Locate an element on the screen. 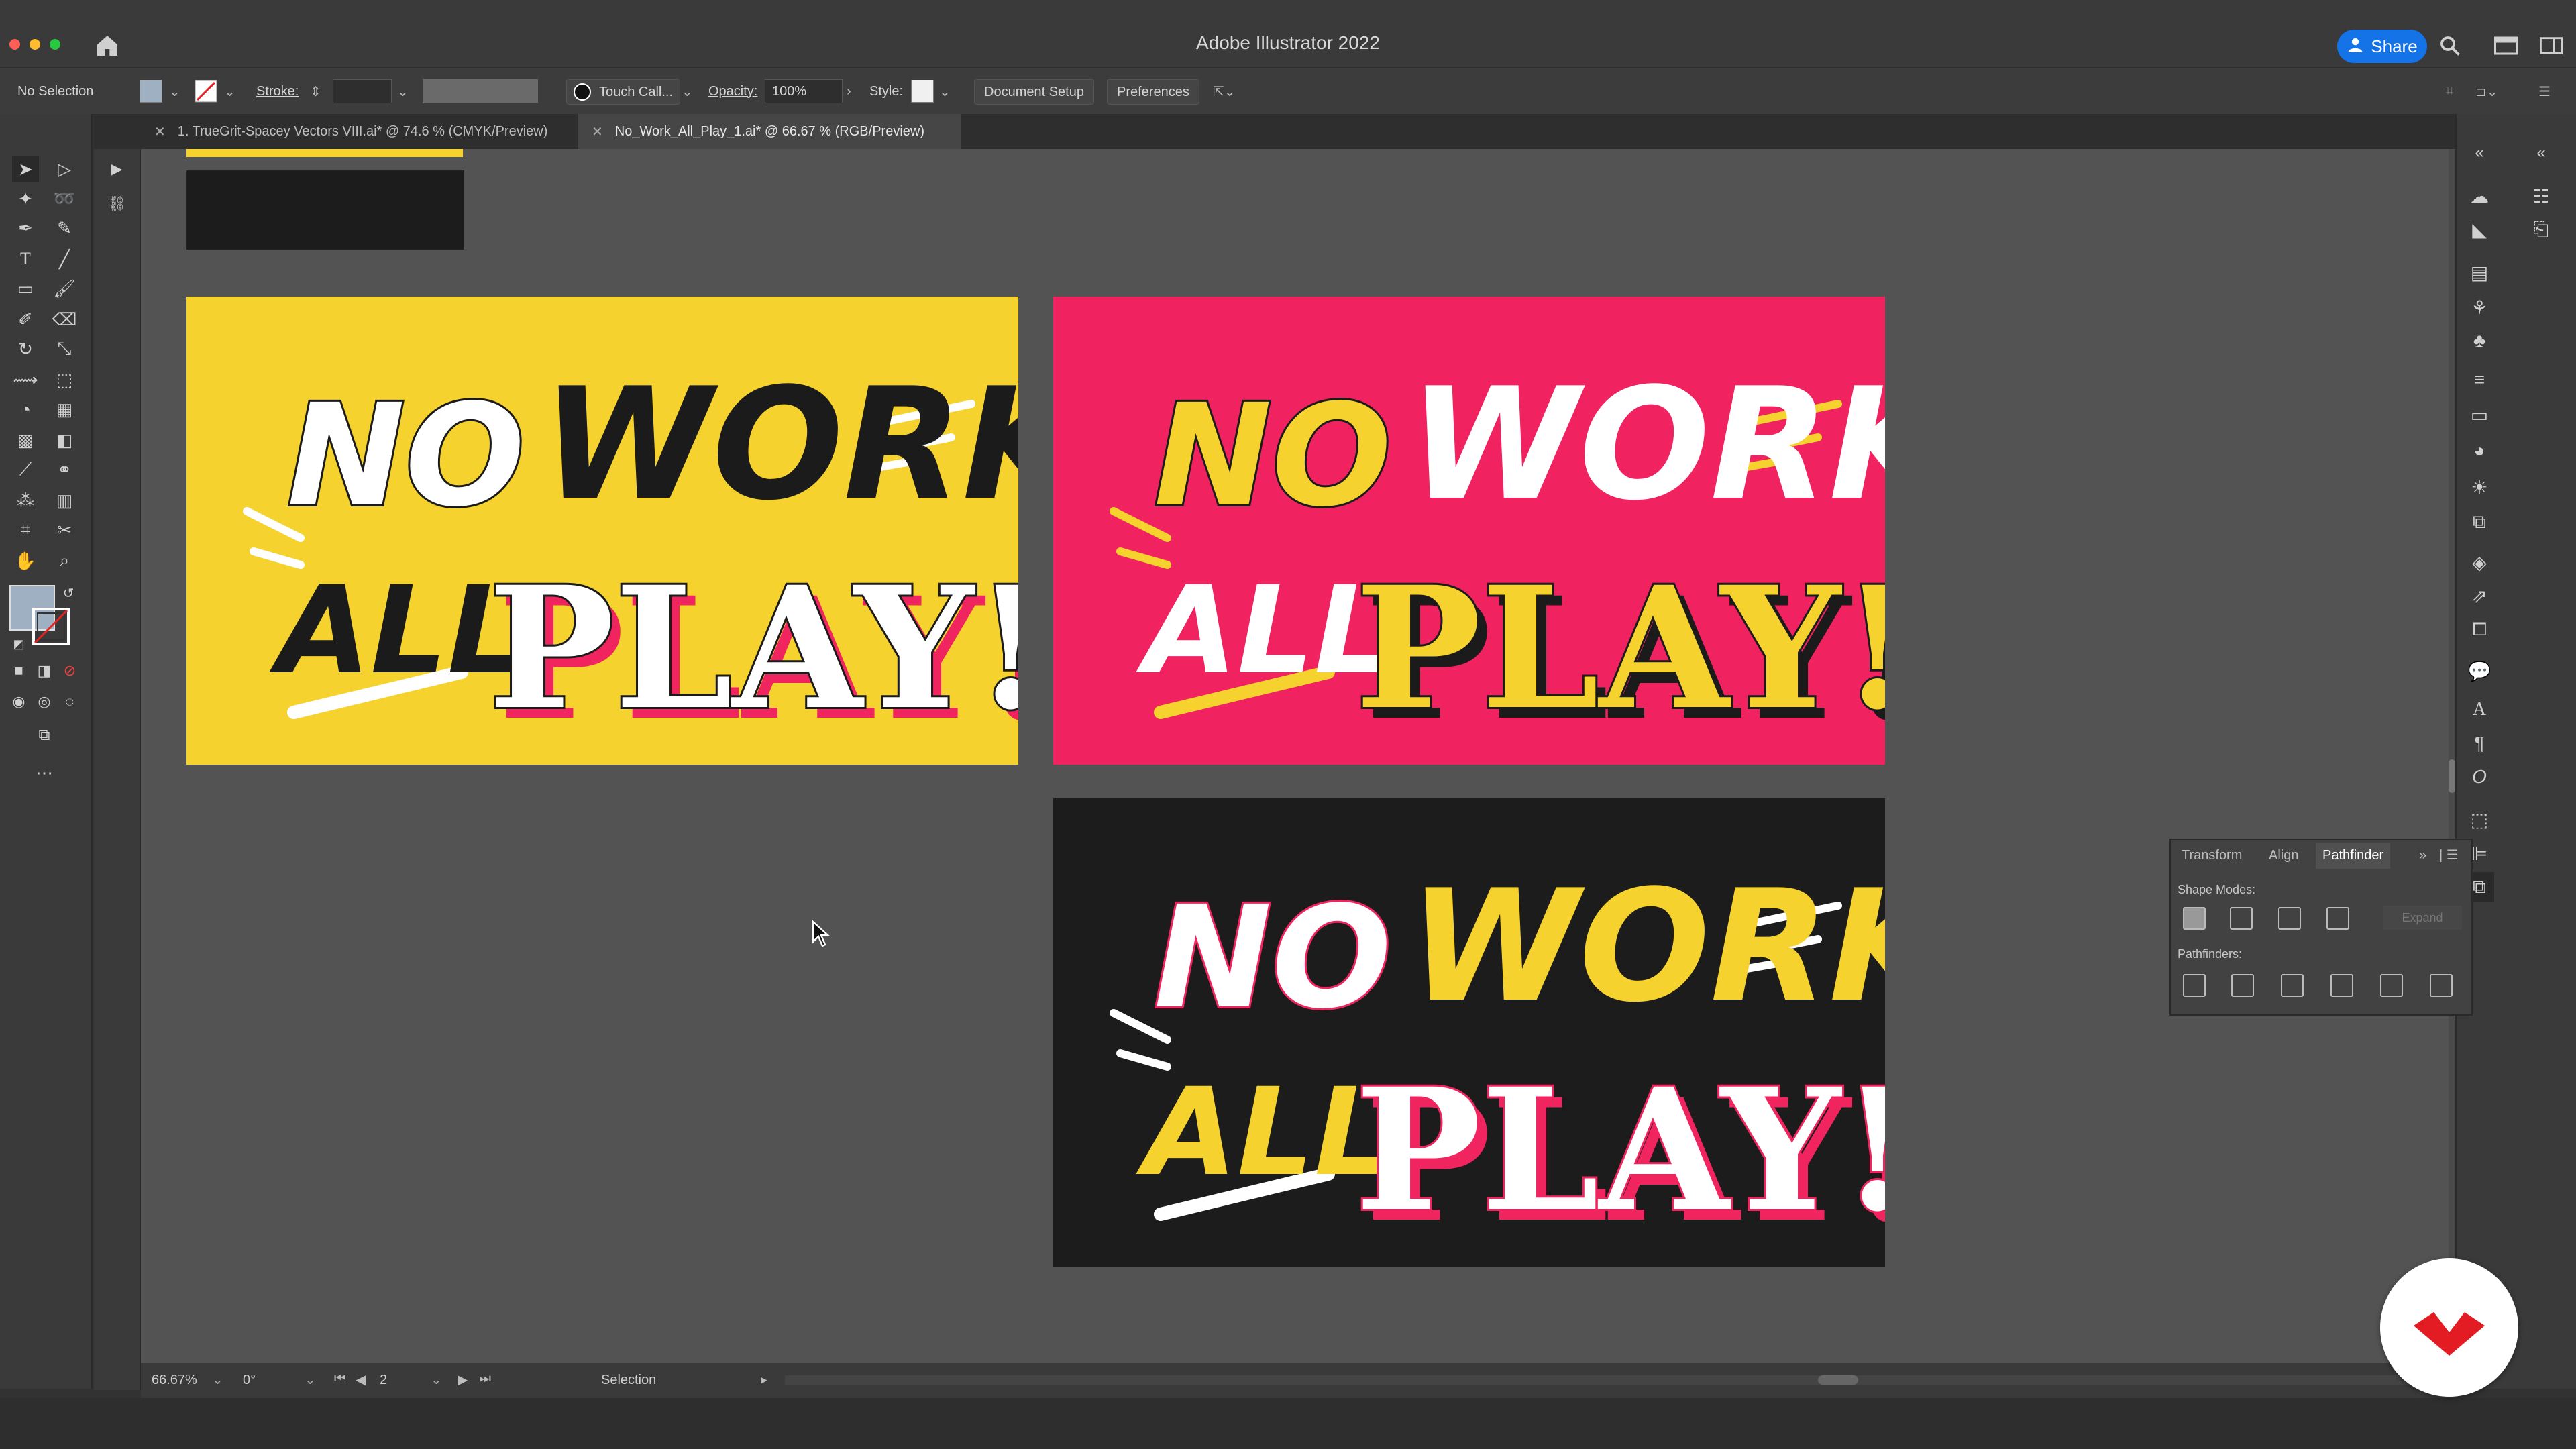 The width and height of the screenshot is (2576, 1449). hand-tool-icon: ✋ is located at coordinates (25, 560).